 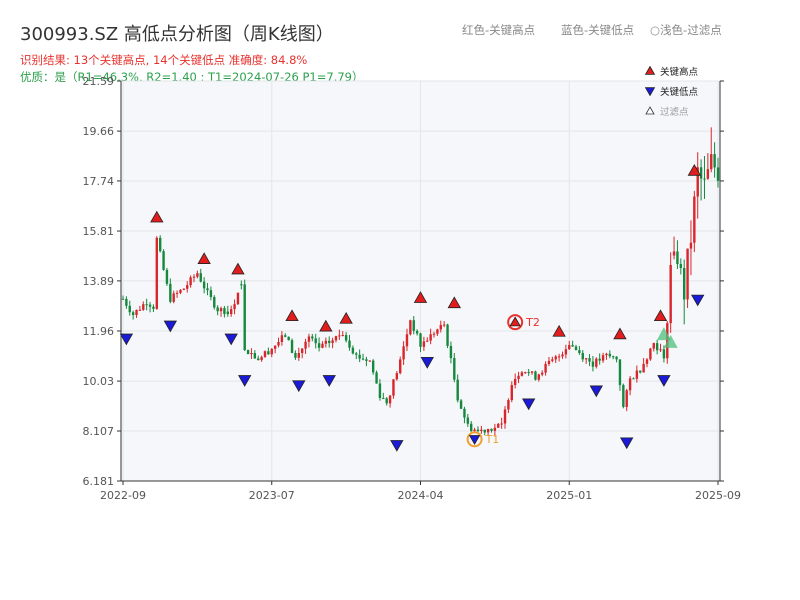 What do you see at coordinates (272, 495) in the screenshot?
I see `x-tick-label: 2023-07` at bounding box center [272, 495].